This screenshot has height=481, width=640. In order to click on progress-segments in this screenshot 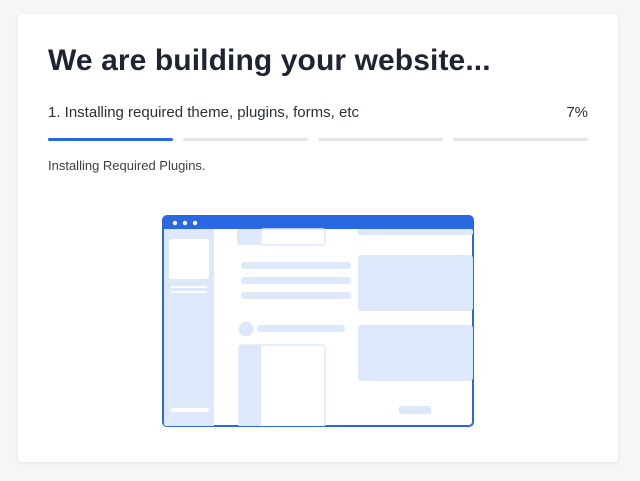, I will do `click(318, 139)`.